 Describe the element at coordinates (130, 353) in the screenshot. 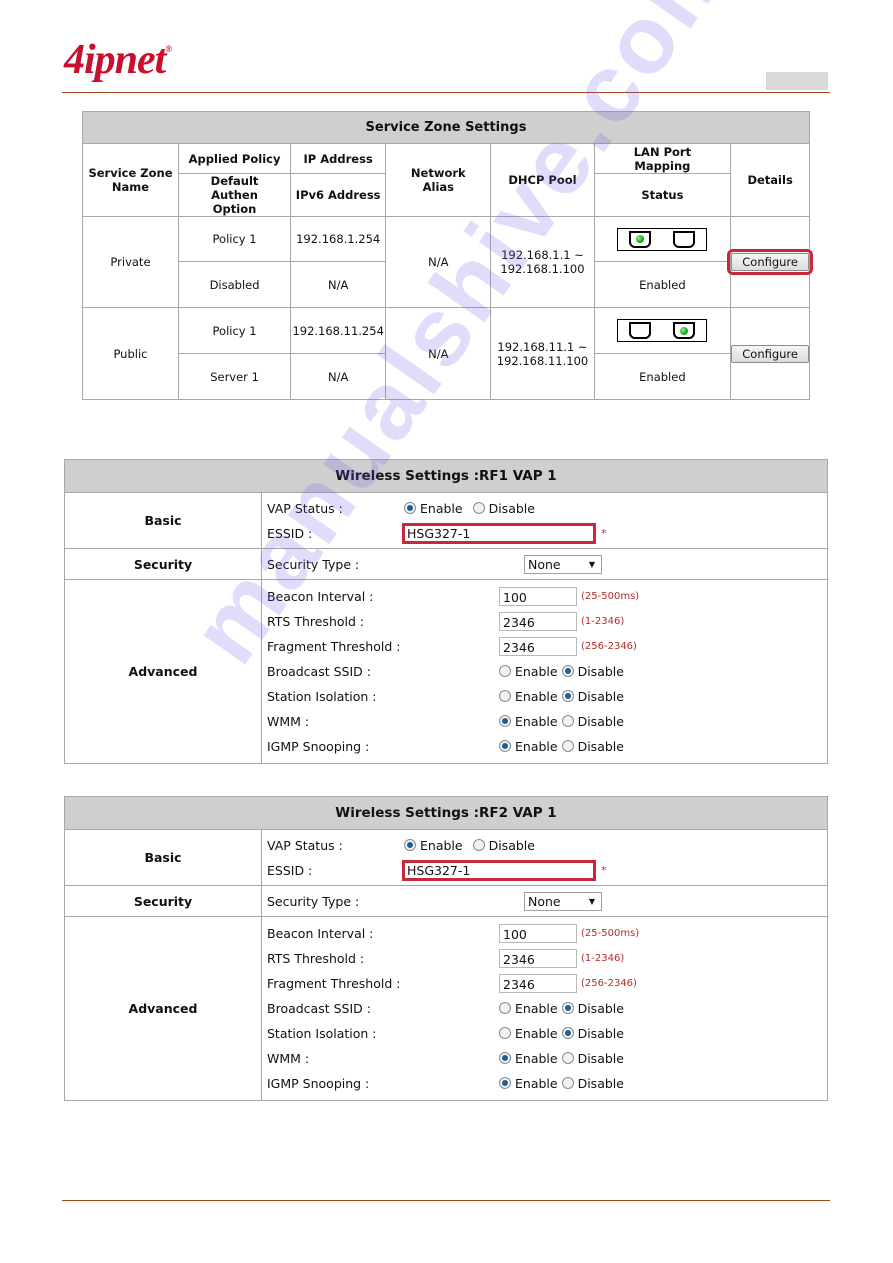

I see `zone-name: Public` at that location.